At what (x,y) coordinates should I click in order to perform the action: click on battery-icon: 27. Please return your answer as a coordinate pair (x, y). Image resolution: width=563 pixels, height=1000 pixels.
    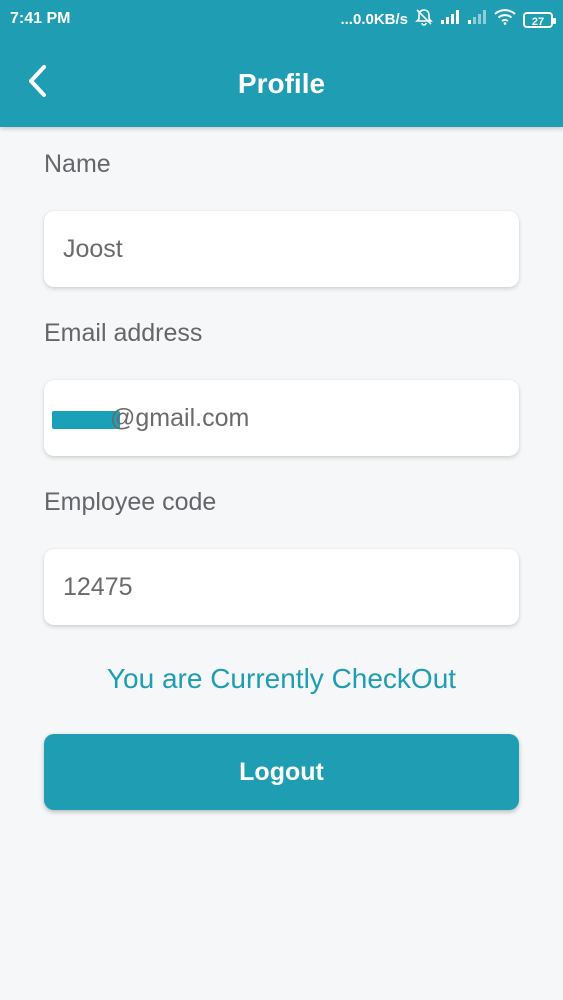
    Looking at the image, I should click on (539, 19).